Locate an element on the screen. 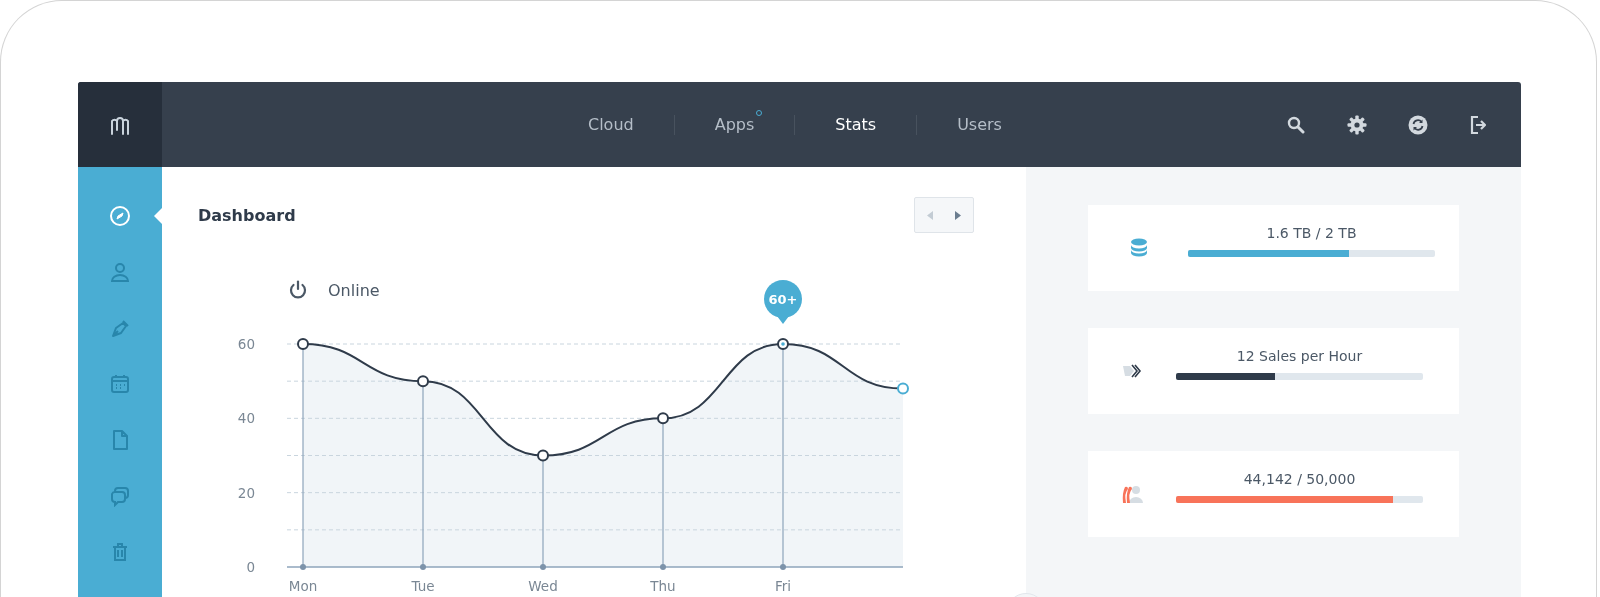 The image size is (1600, 597). x-tick-label: Fri is located at coordinates (783, 586).